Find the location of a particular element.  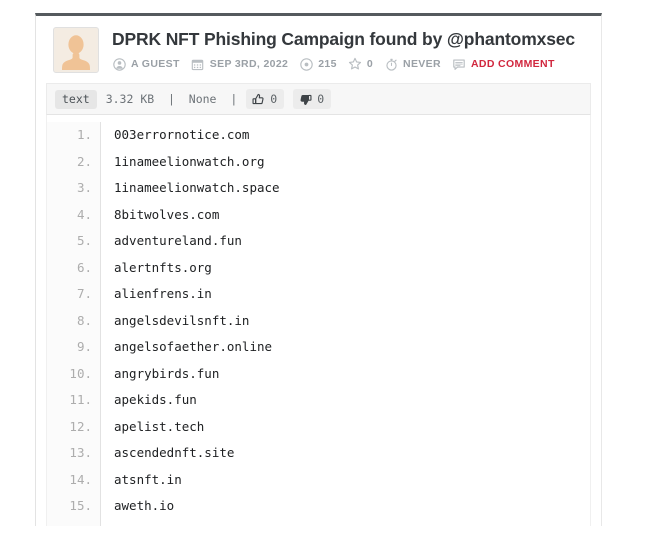

line-number: 13. is located at coordinates (80, 452).